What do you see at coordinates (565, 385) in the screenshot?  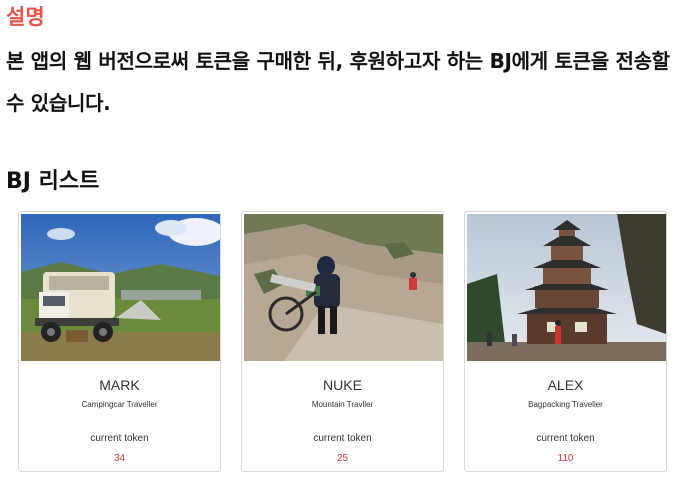 I see `bj-name: ALEX` at bounding box center [565, 385].